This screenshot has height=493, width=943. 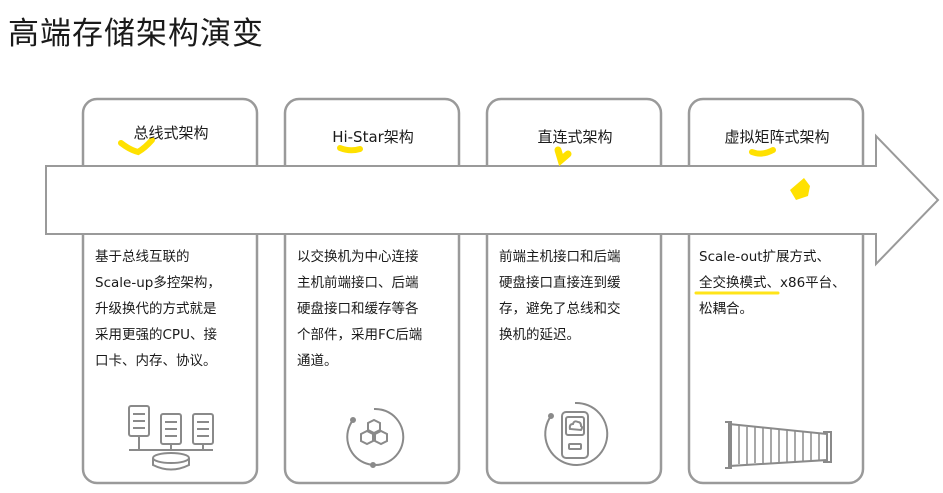 What do you see at coordinates (560, 309) in the screenshot?
I see `desc-line: 存，避免了总线和交` at bounding box center [560, 309].